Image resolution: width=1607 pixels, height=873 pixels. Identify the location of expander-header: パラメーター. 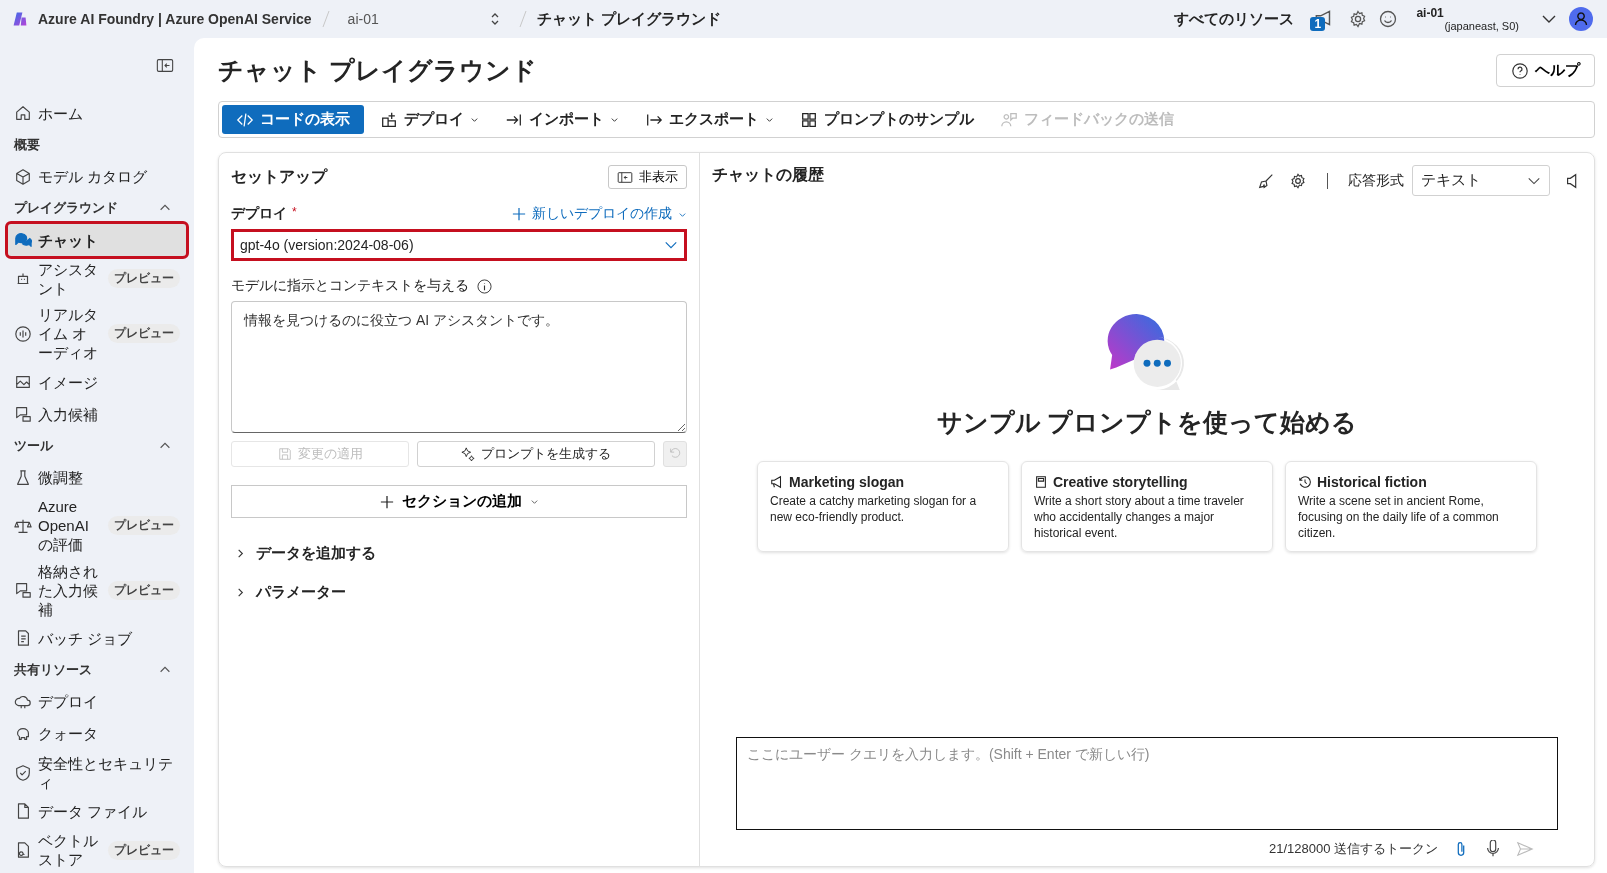
(459, 592).